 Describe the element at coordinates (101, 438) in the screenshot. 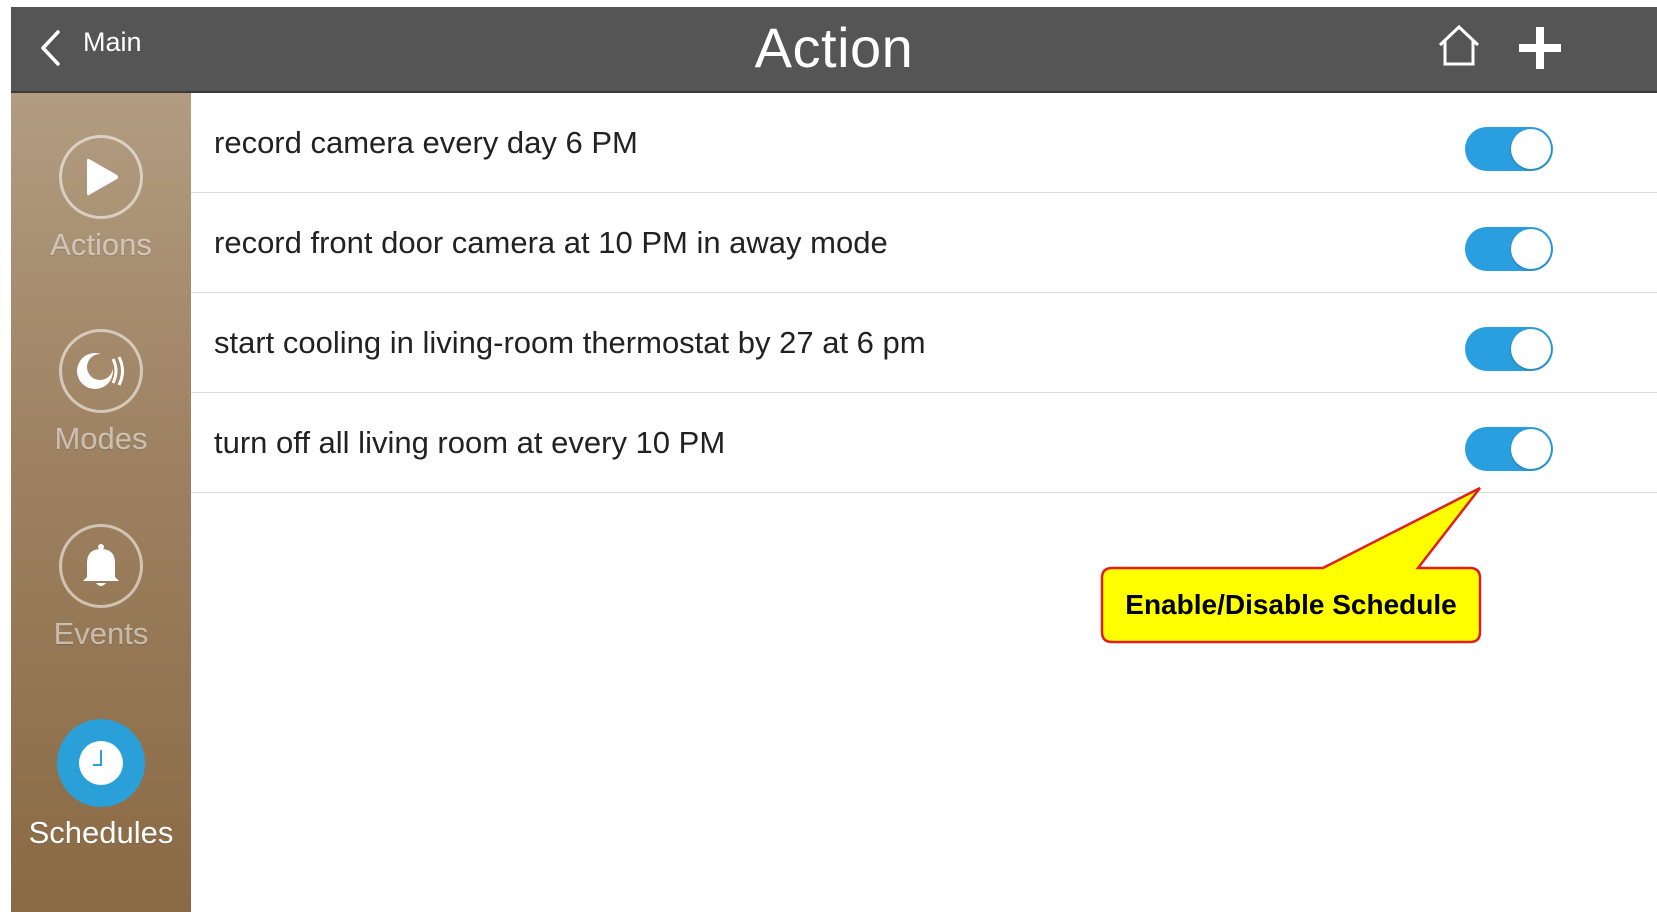

I see `sidebar-item-label: Modes` at that location.